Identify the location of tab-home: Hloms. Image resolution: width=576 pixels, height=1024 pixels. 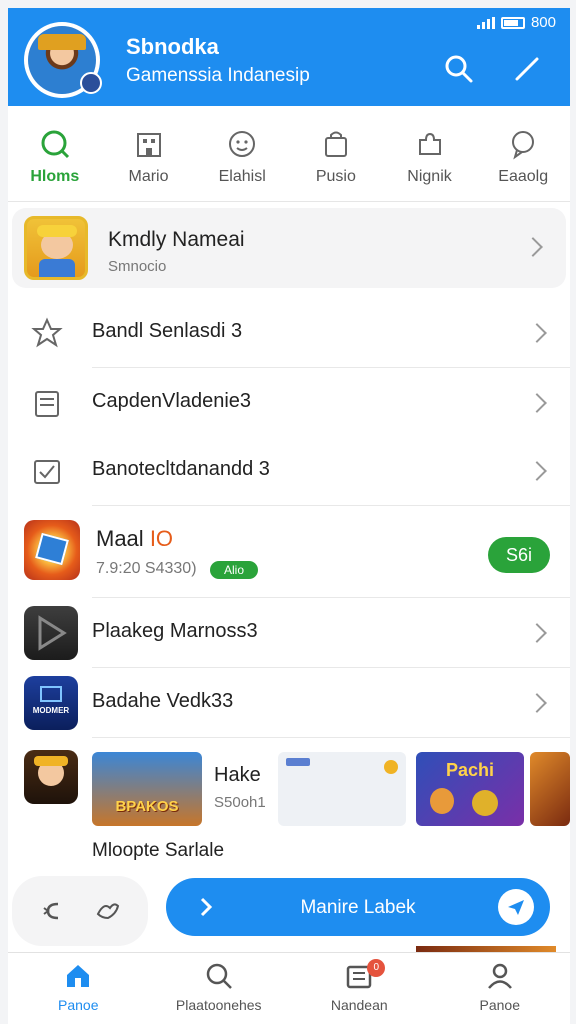
(55, 153).